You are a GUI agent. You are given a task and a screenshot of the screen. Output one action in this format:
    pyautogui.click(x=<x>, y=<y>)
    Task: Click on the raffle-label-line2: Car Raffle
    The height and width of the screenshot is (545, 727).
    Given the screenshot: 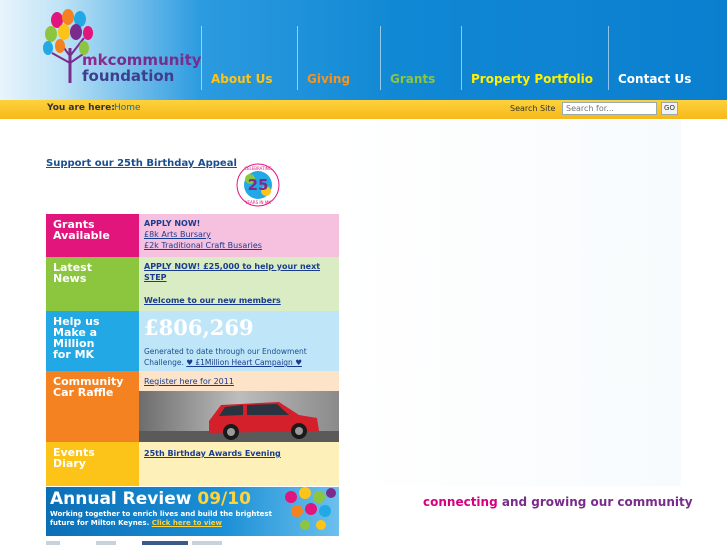 What is the action you would take?
    pyautogui.click(x=83, y=392)
    